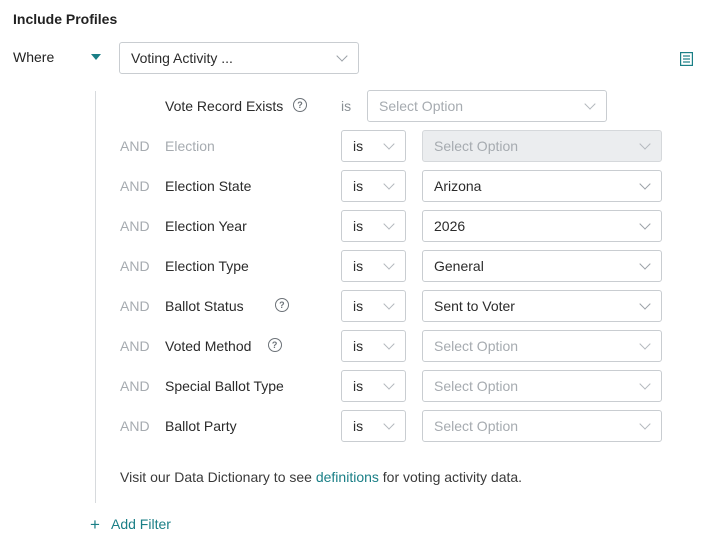  Describe the element at coordinates (542, 306) in the screenshot. I see `value-select: Sent to Voter` at that location.